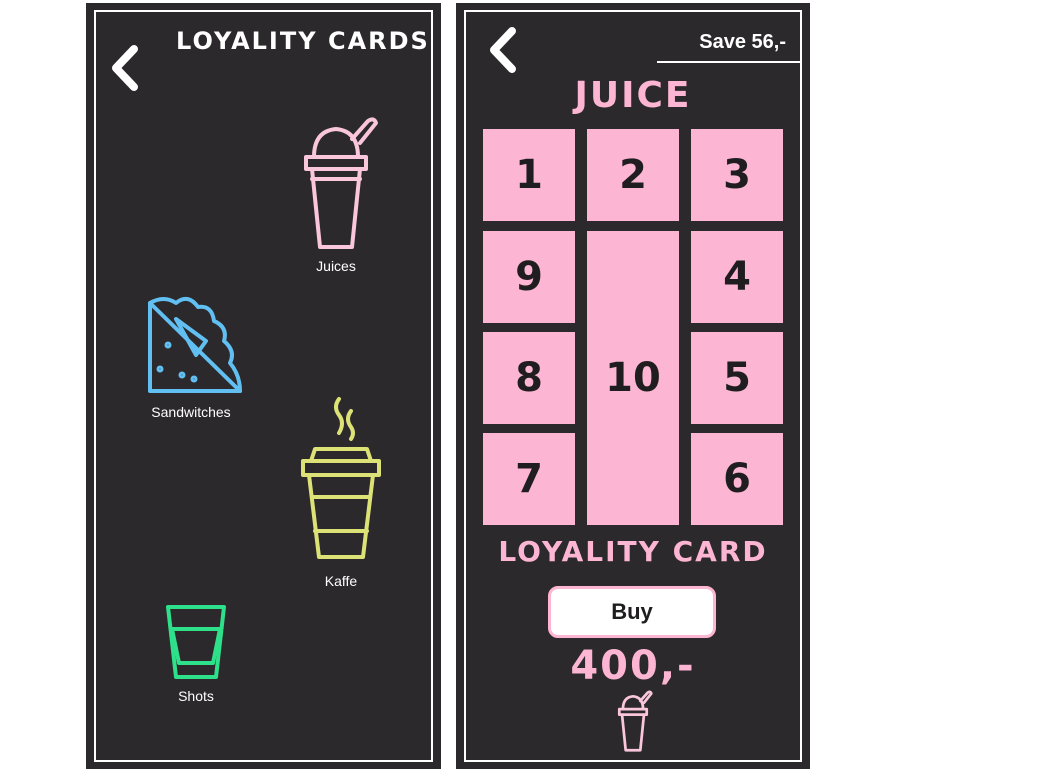 This screenshot has width=1059, height=769. I want to click on shot-glass-icon, so click(196, 642).